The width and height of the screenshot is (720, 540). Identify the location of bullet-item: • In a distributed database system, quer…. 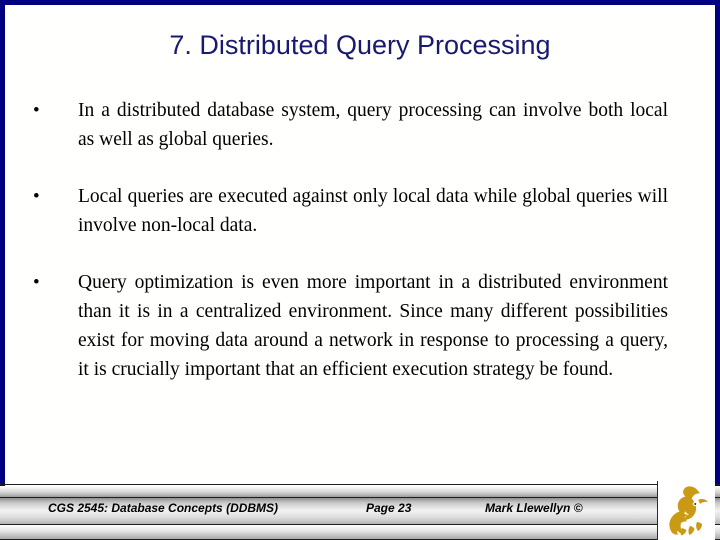
(360, 125).